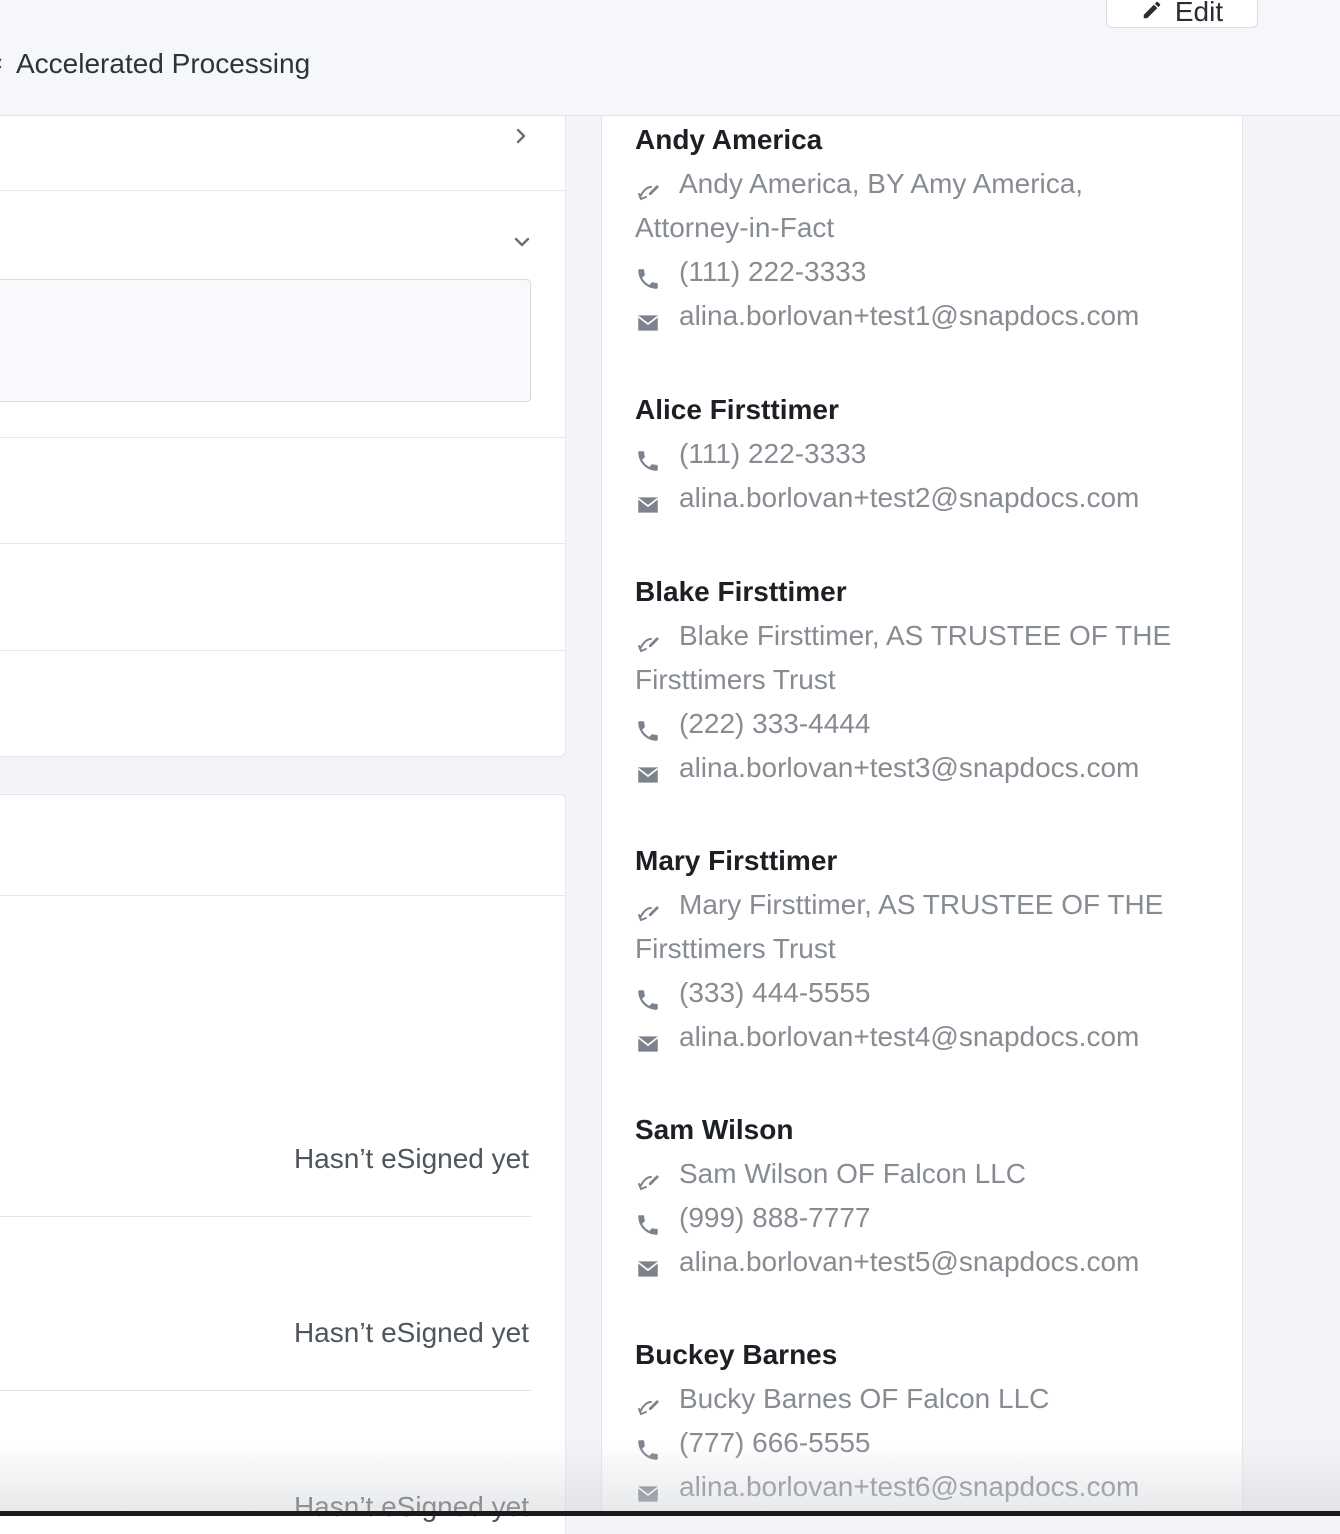 The width and height of the screenshot is (1340, 1534). Describe the element at coordinates (915, 316) in the screenshot. I see `signer-email: alina.borlovan+test1@snapdocs.com` at that location.